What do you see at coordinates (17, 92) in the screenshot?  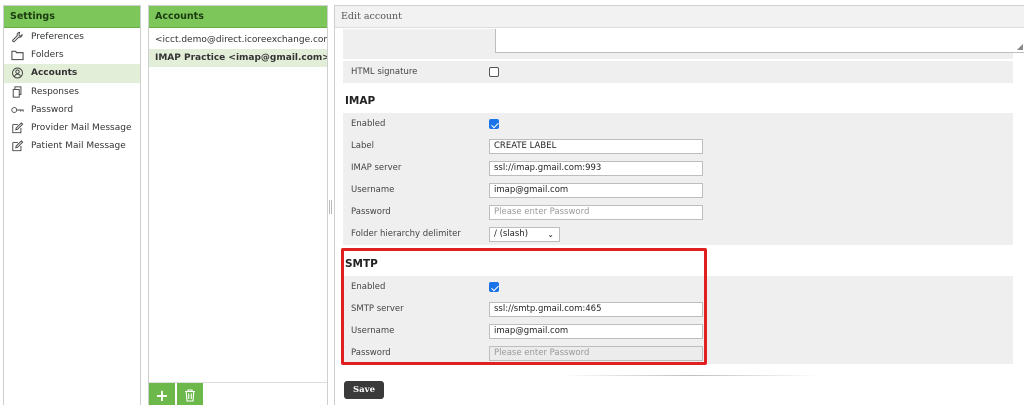 I see `copy-icon` at bounding box center [17, 92].